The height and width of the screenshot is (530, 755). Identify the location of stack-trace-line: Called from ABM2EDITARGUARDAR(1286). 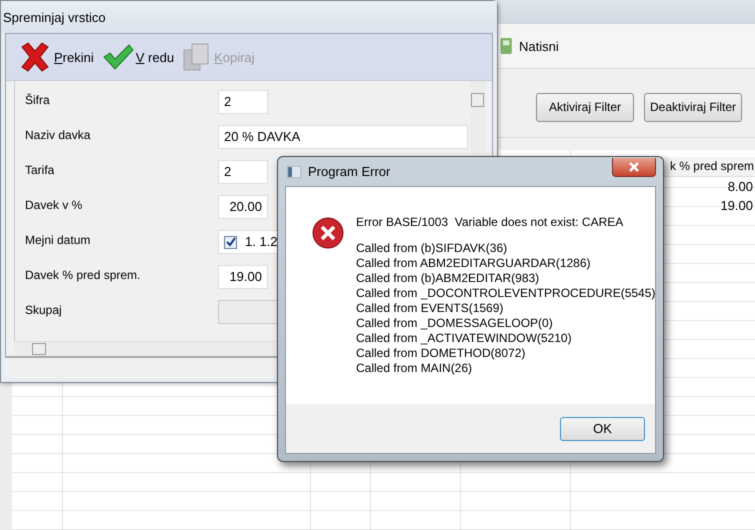
(474, 263).